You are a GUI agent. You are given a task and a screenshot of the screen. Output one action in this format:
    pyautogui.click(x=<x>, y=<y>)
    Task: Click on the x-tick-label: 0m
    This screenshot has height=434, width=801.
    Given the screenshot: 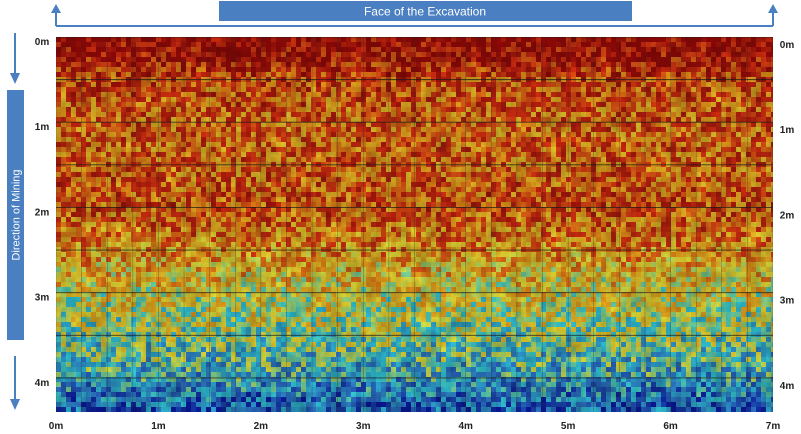 What is the action you would take?
    pyautogui.click(x=56, y=426)
    